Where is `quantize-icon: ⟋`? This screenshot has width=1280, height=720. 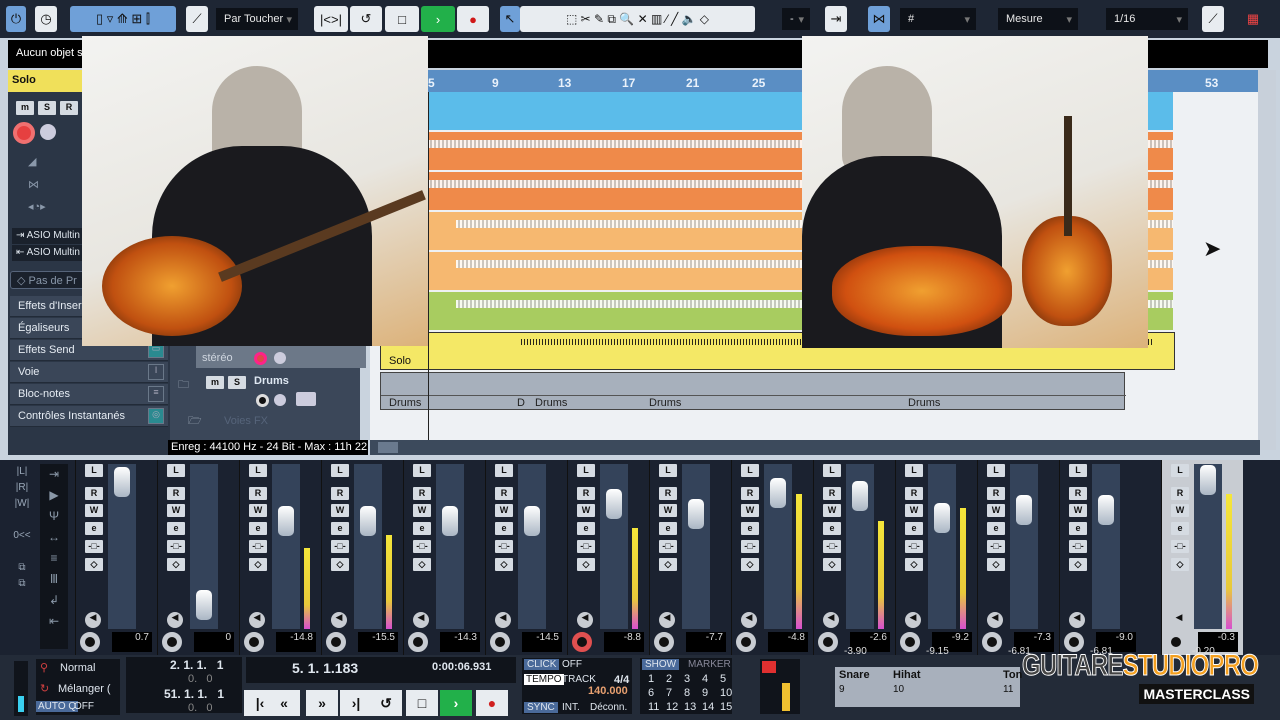 quantize-icon: ⟋ is located at coordinates (1213, 19).